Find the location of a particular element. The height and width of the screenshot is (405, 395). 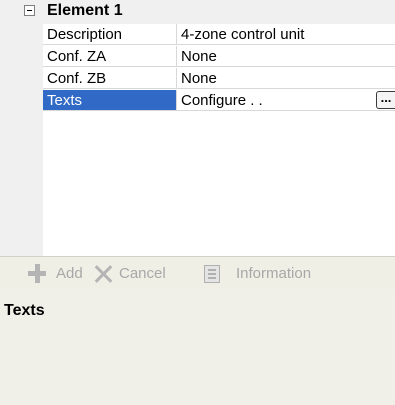

toolbar: Add Cancel Information is located at coordinates (197, 272).